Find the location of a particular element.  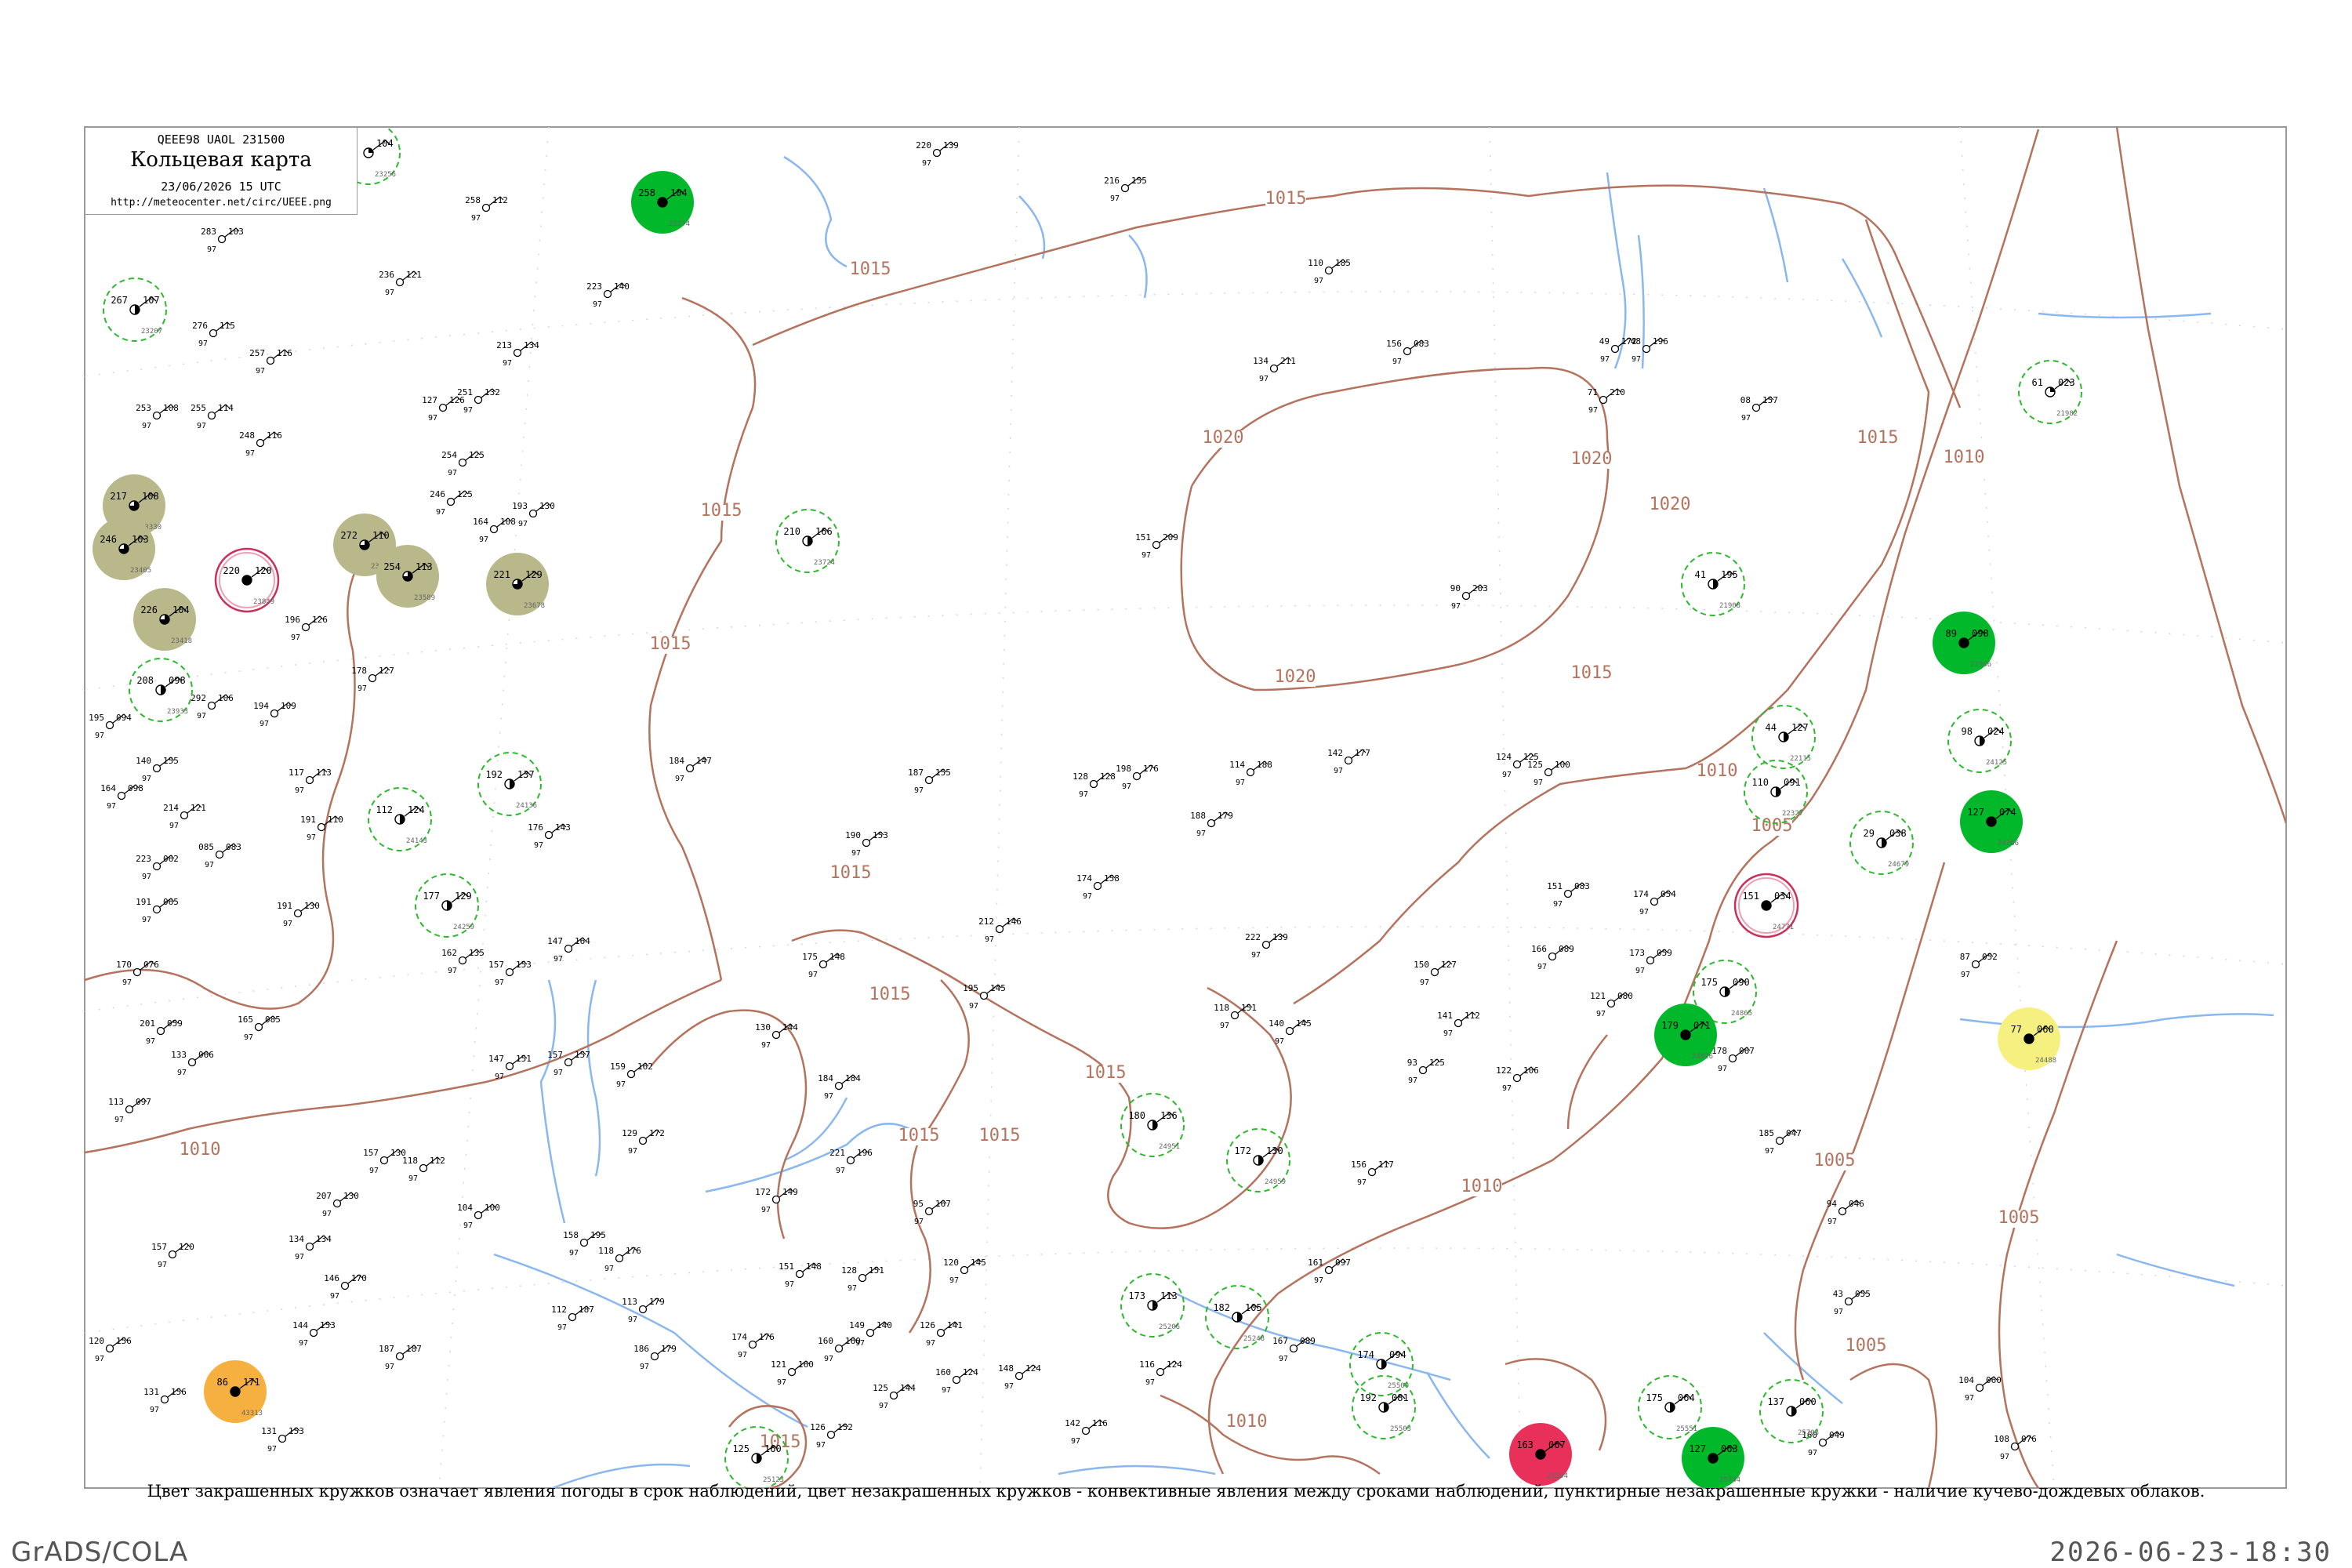

station-pressure: 136 is located at coordinates (1169, 1115).